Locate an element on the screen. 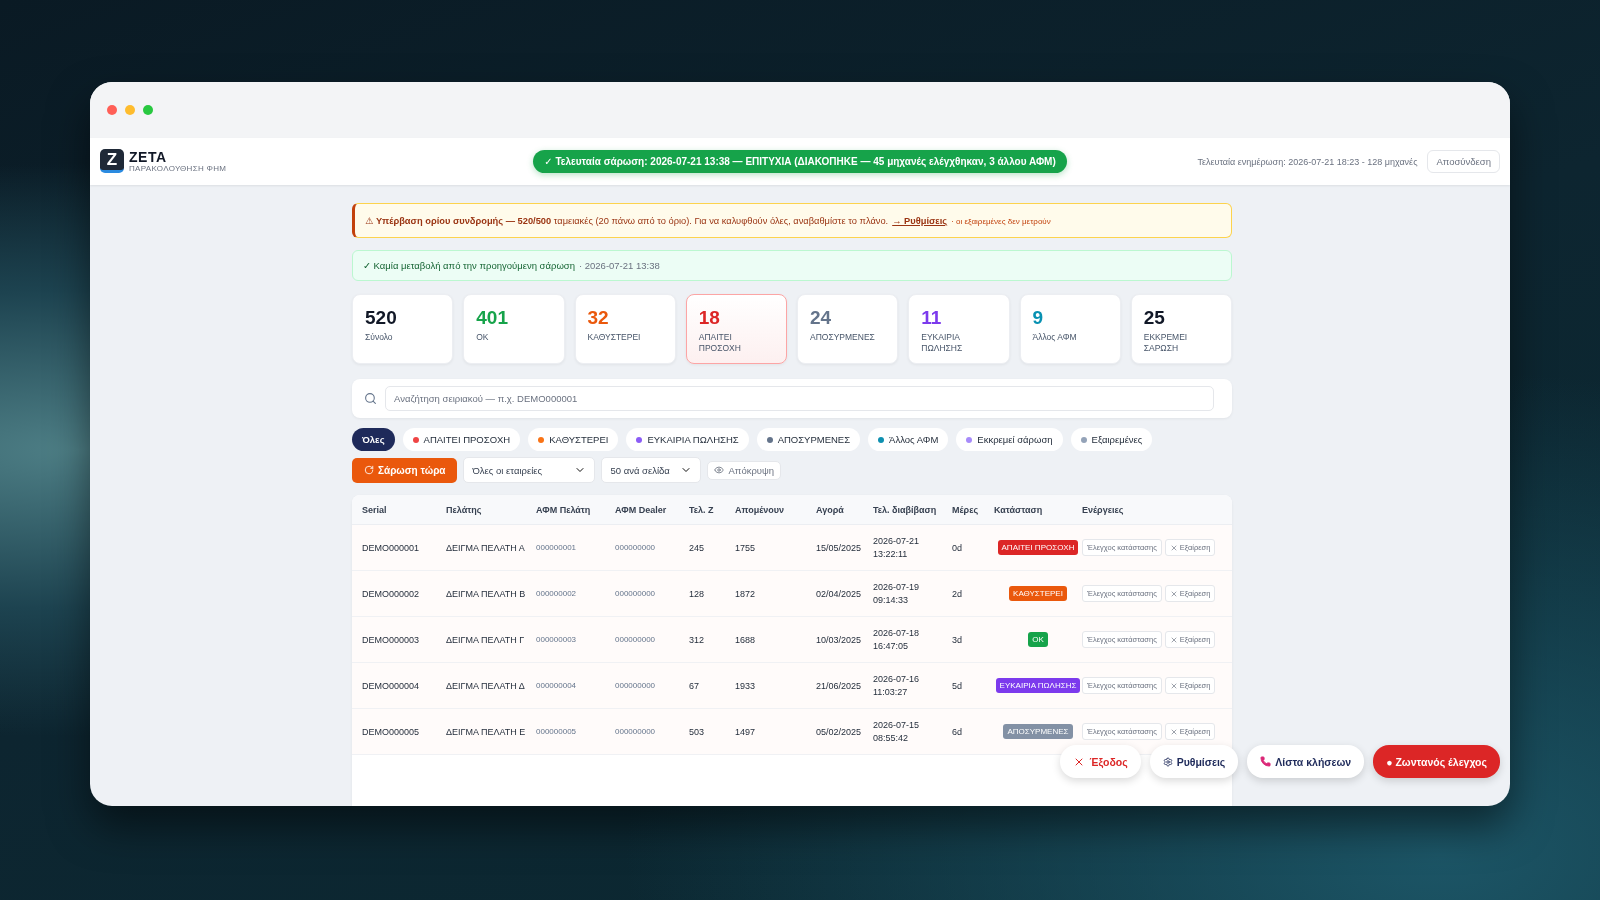  scan-button: Σάρωση τώρα is located at coordinates (405, 470).